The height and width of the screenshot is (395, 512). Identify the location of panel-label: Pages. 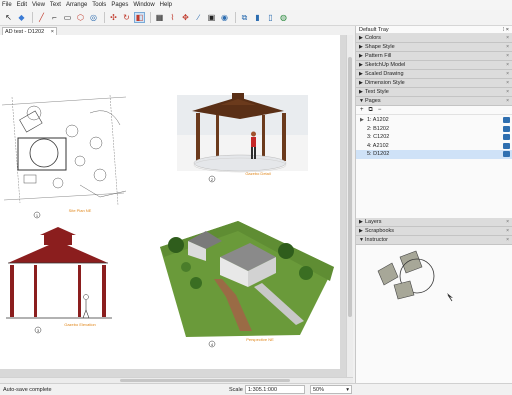
(373, 101).